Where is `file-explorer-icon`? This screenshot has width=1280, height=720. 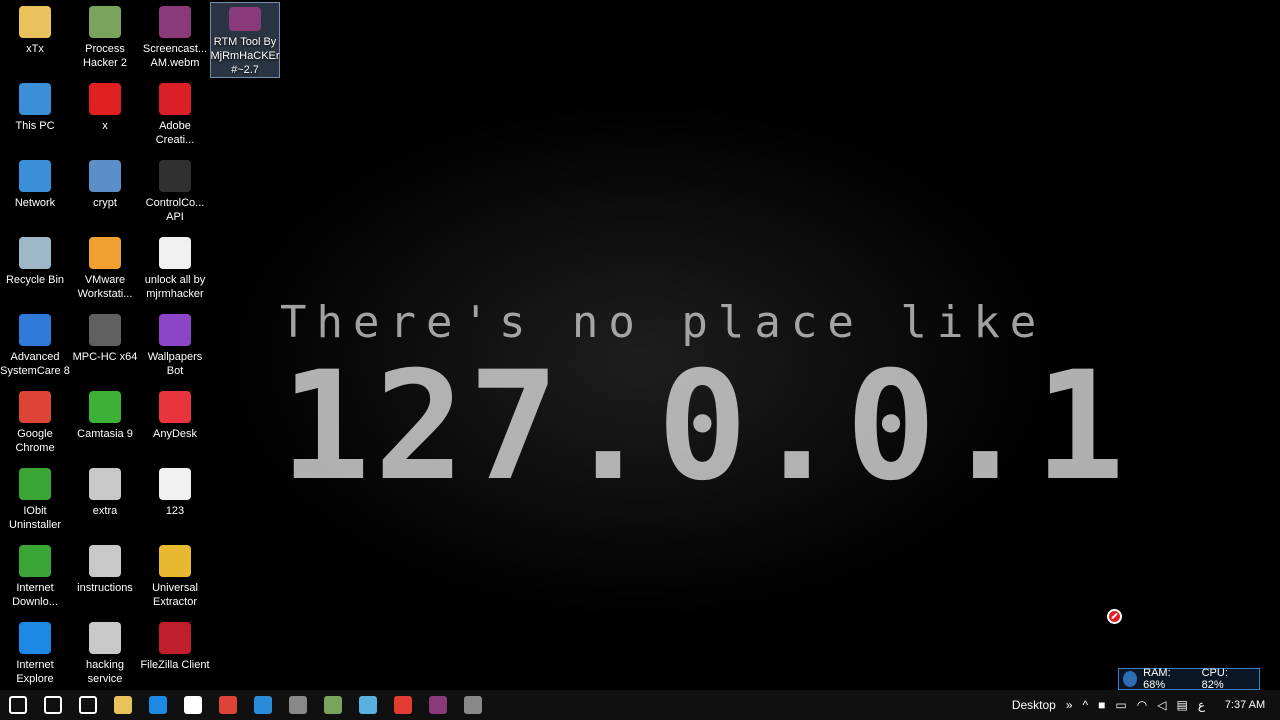 file-explorer-icon is located at coordinates (122, 705).